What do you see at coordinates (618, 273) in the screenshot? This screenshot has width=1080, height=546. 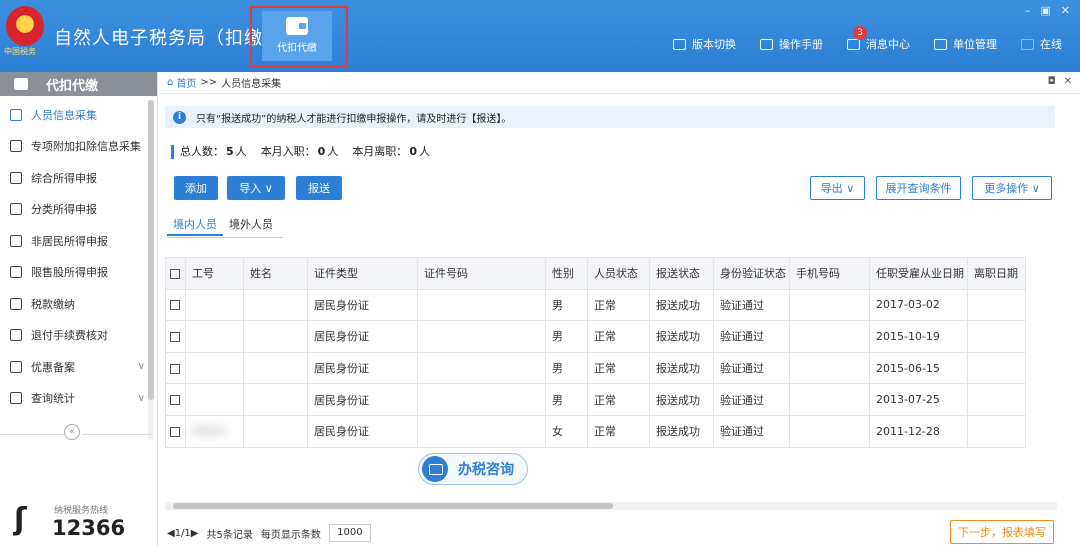 I see `col-status: 人员状态` at bounding box center [618, 273].